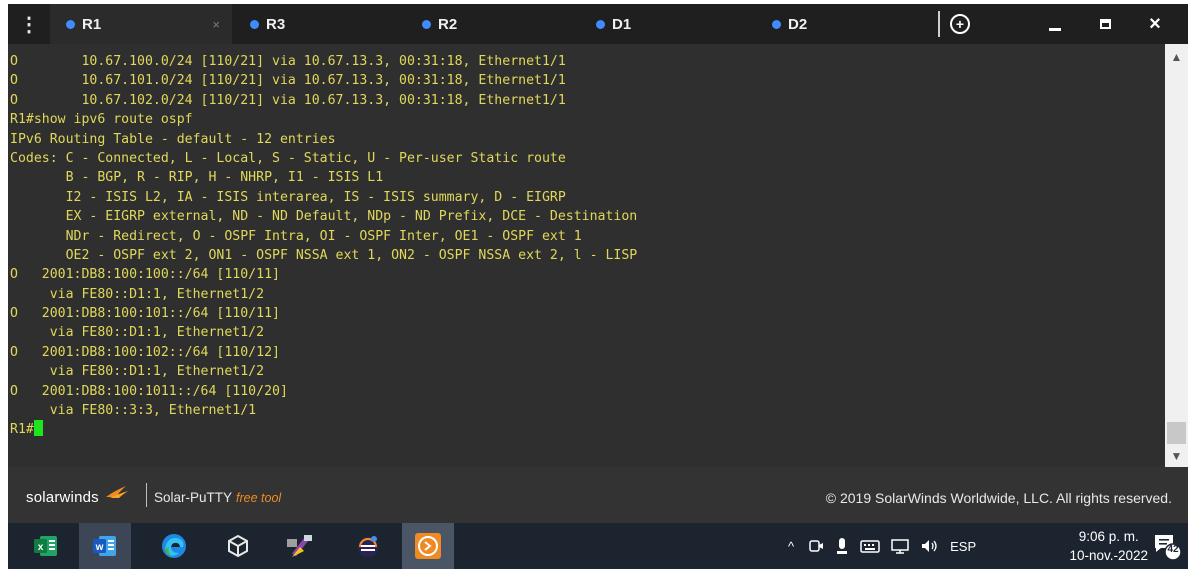 The width and height of the screenshot is (1193, 571). I want to click on minimize-icon, so click(1055, 29).